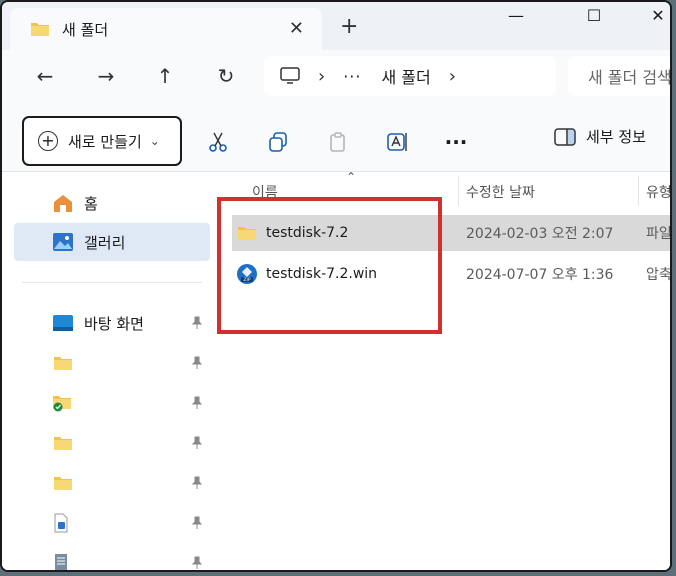 This screenshot has width=676, height=576. I want to click on details-button: 세부 정보, so click(600, 136).